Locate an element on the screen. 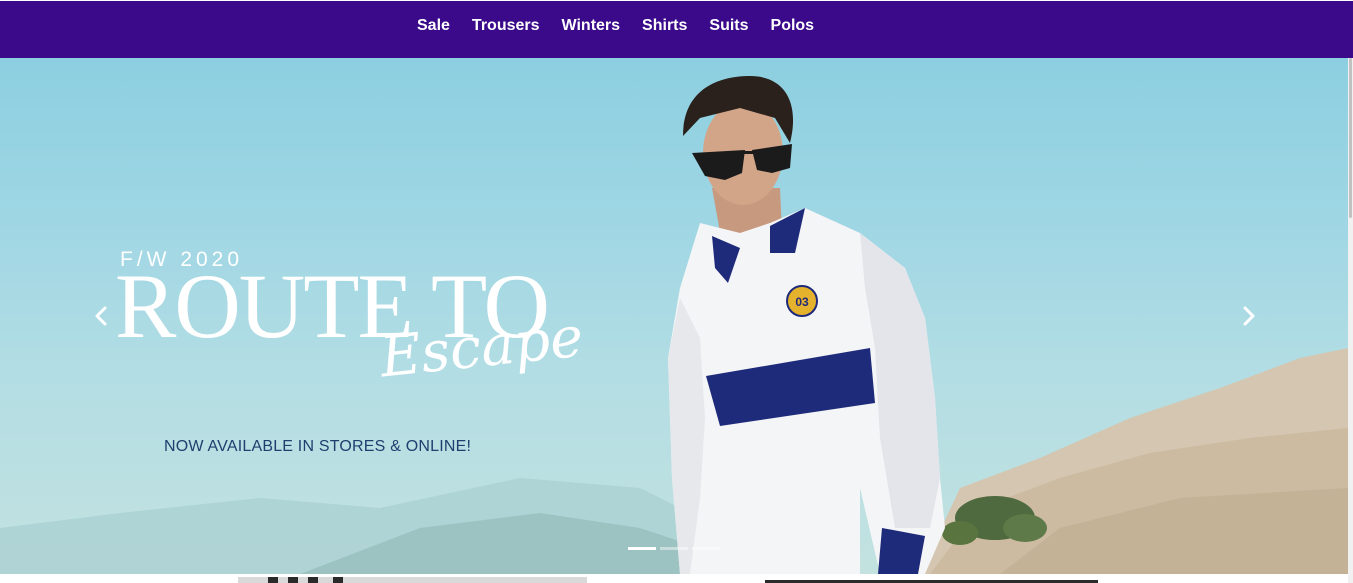 The height and width of the screenshot is (583, 1353). chevron-right-icon is located at coordinates (1249, 316).